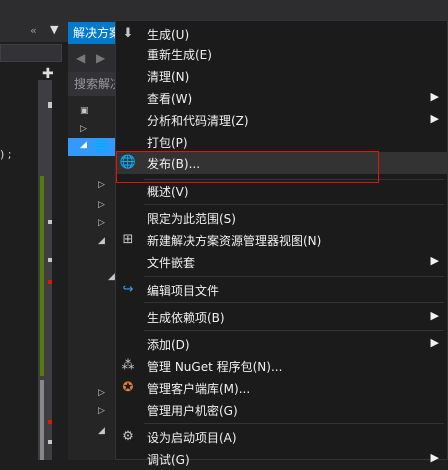 Image resolution: width=448 pixels, height=470 pixels. Describe the element at coordinates (34, 241) in the screenshot. I see `code-editor` at that location.